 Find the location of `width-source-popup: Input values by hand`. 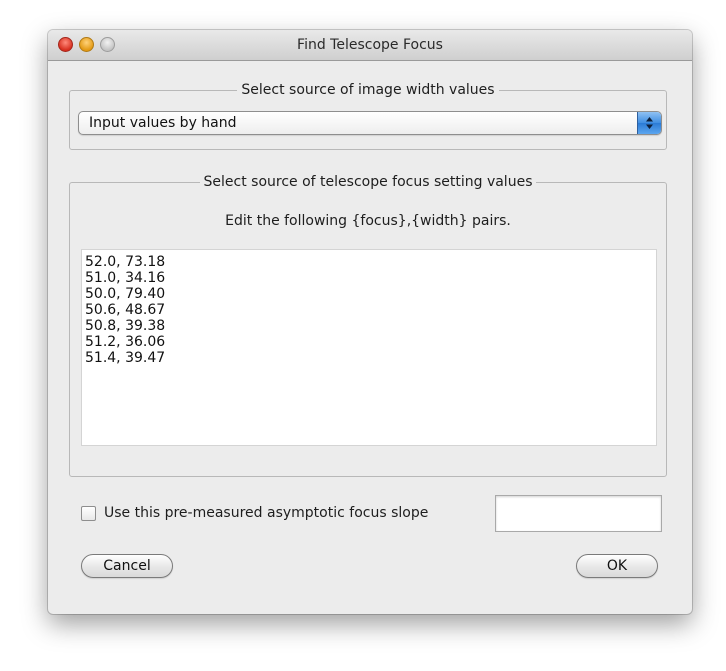

width-source-popup: Input values by hand is located at coordinates (370, 123).